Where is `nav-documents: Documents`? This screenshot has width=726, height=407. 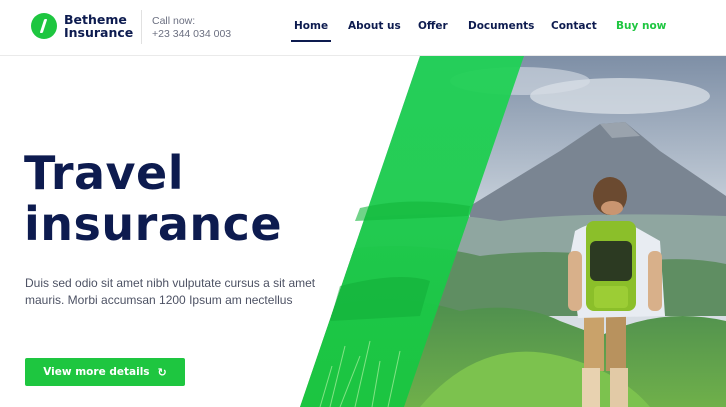
nav-documents: Documents is located at coordinates (501, 26).